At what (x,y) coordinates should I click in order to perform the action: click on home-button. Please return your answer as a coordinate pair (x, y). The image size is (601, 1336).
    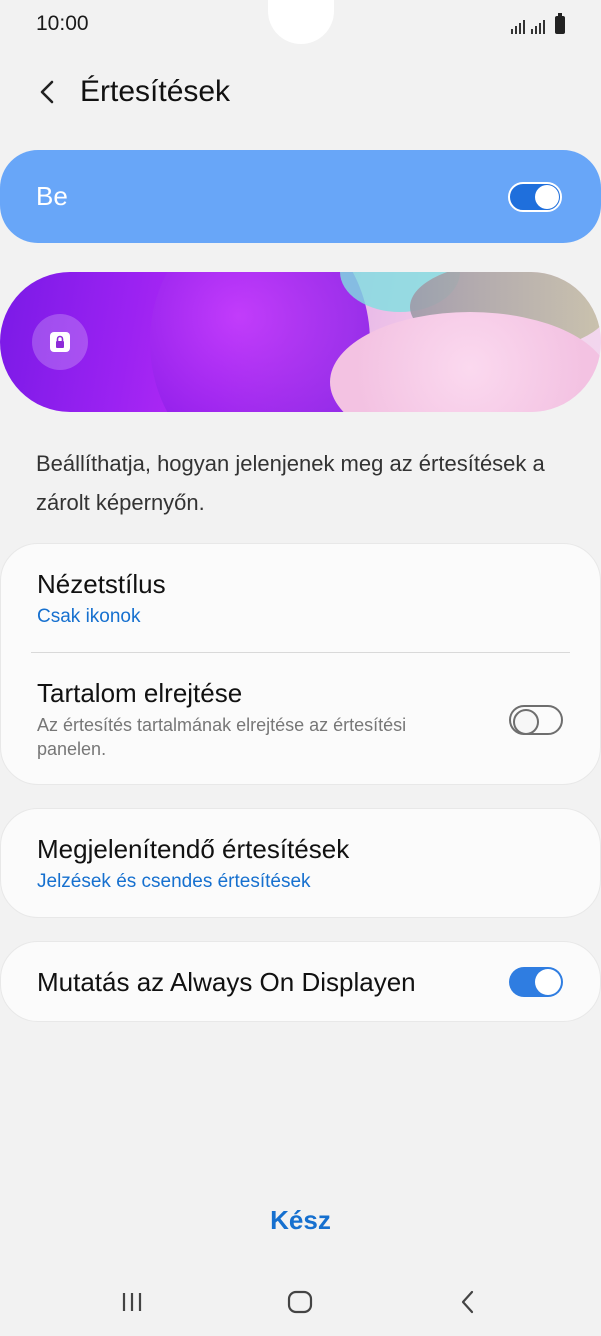
    Looking at the image, I should click on (300, 1302).